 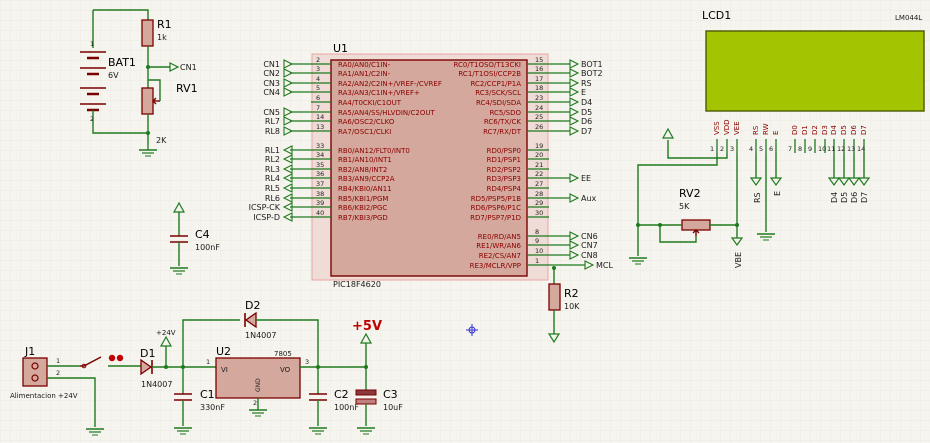 I want to click on mcu-pin-name: RD6/PSP6/P1C, so click(x=496, y=208).